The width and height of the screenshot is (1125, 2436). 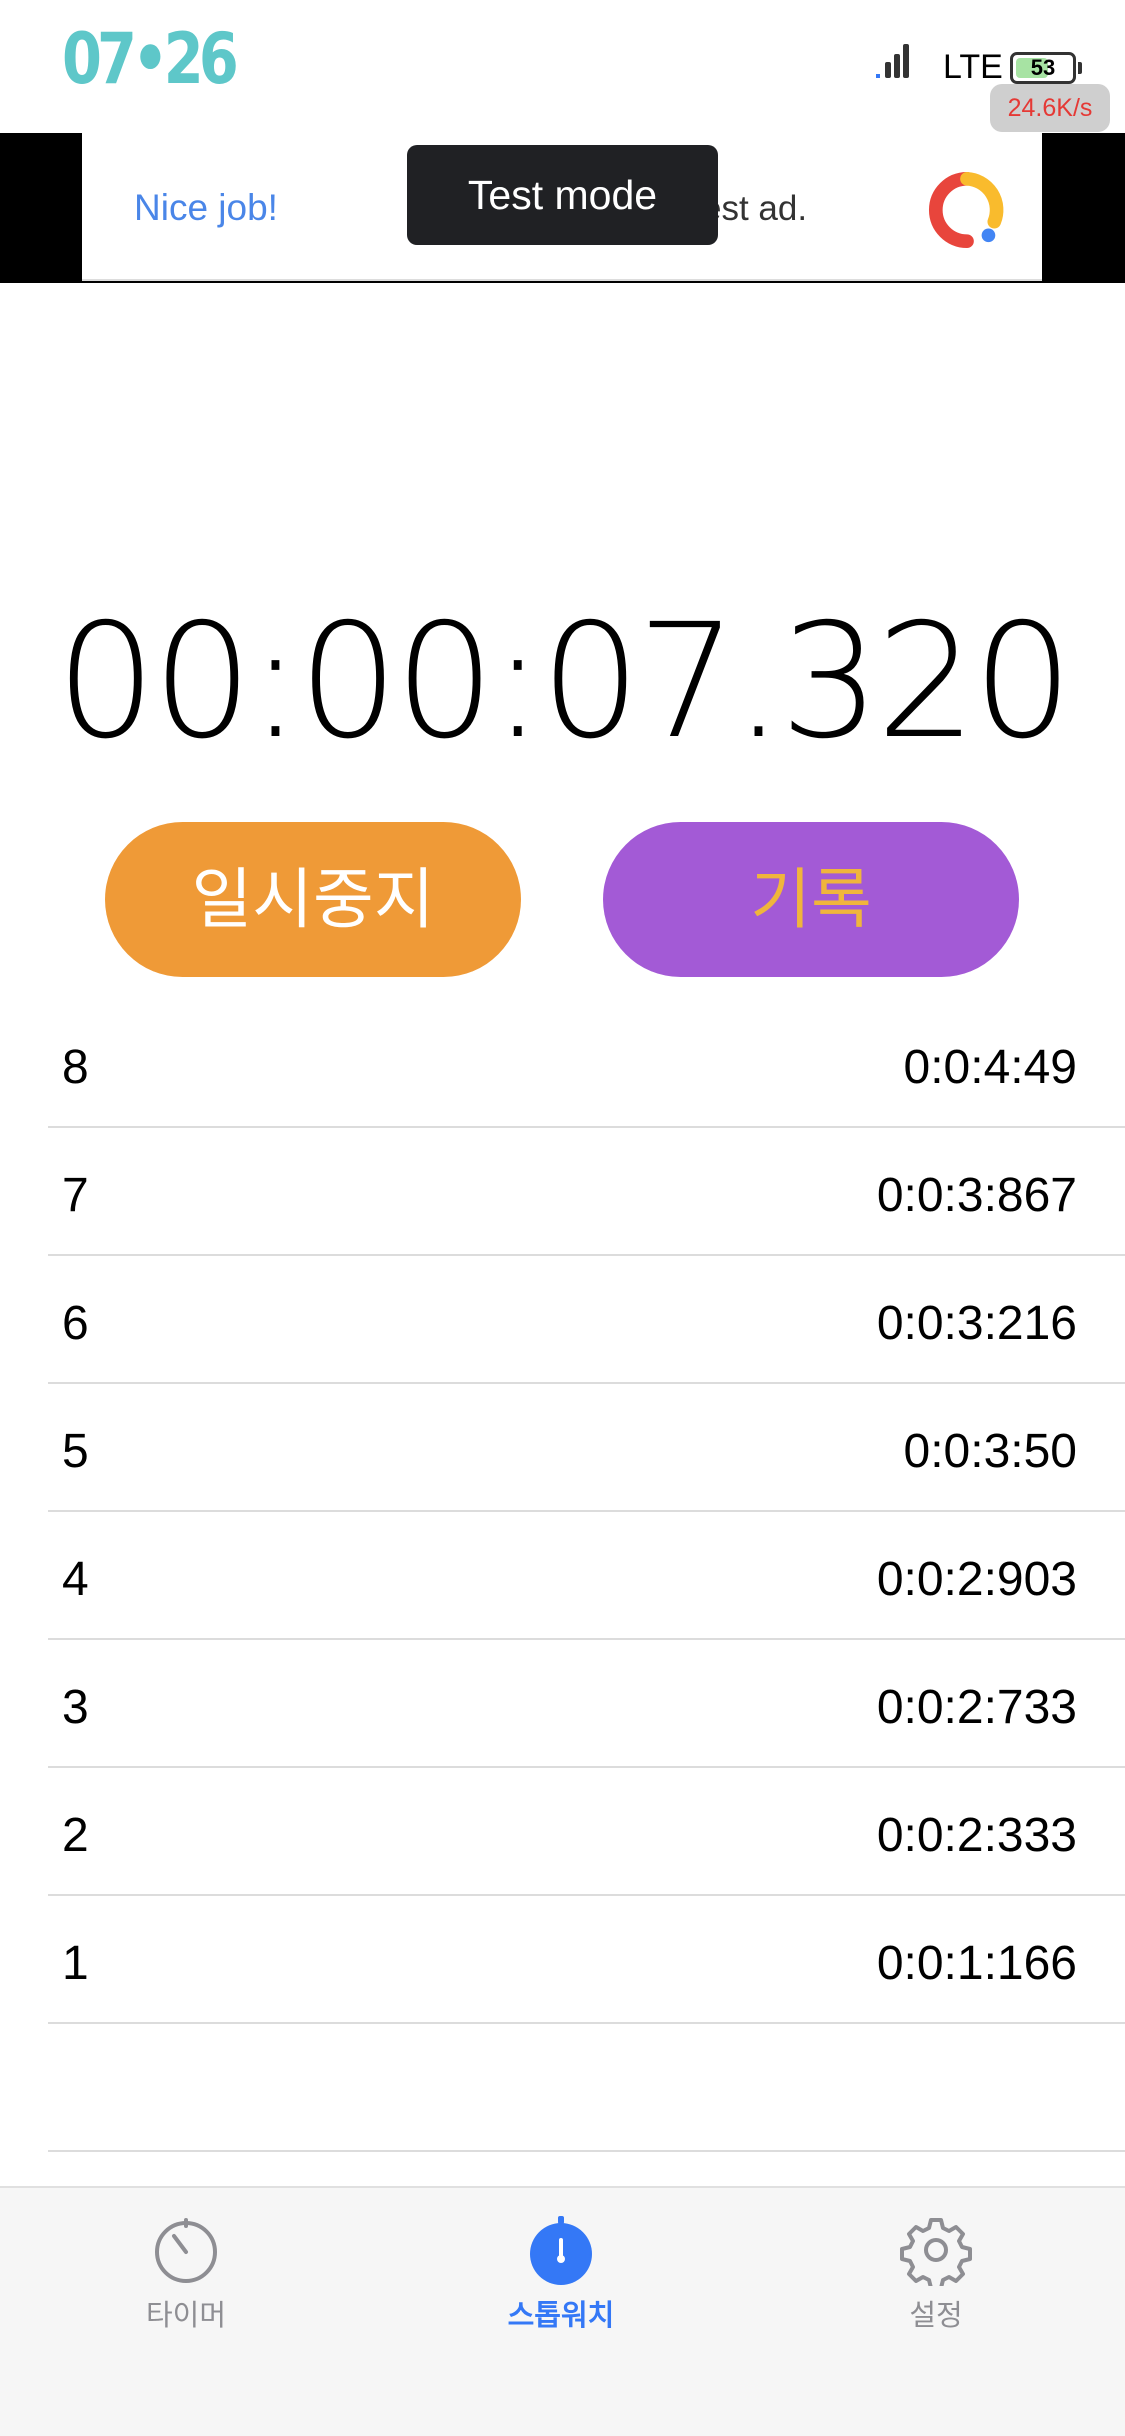 I want to click on lap-number: 5, so click(x=75, y=1451).